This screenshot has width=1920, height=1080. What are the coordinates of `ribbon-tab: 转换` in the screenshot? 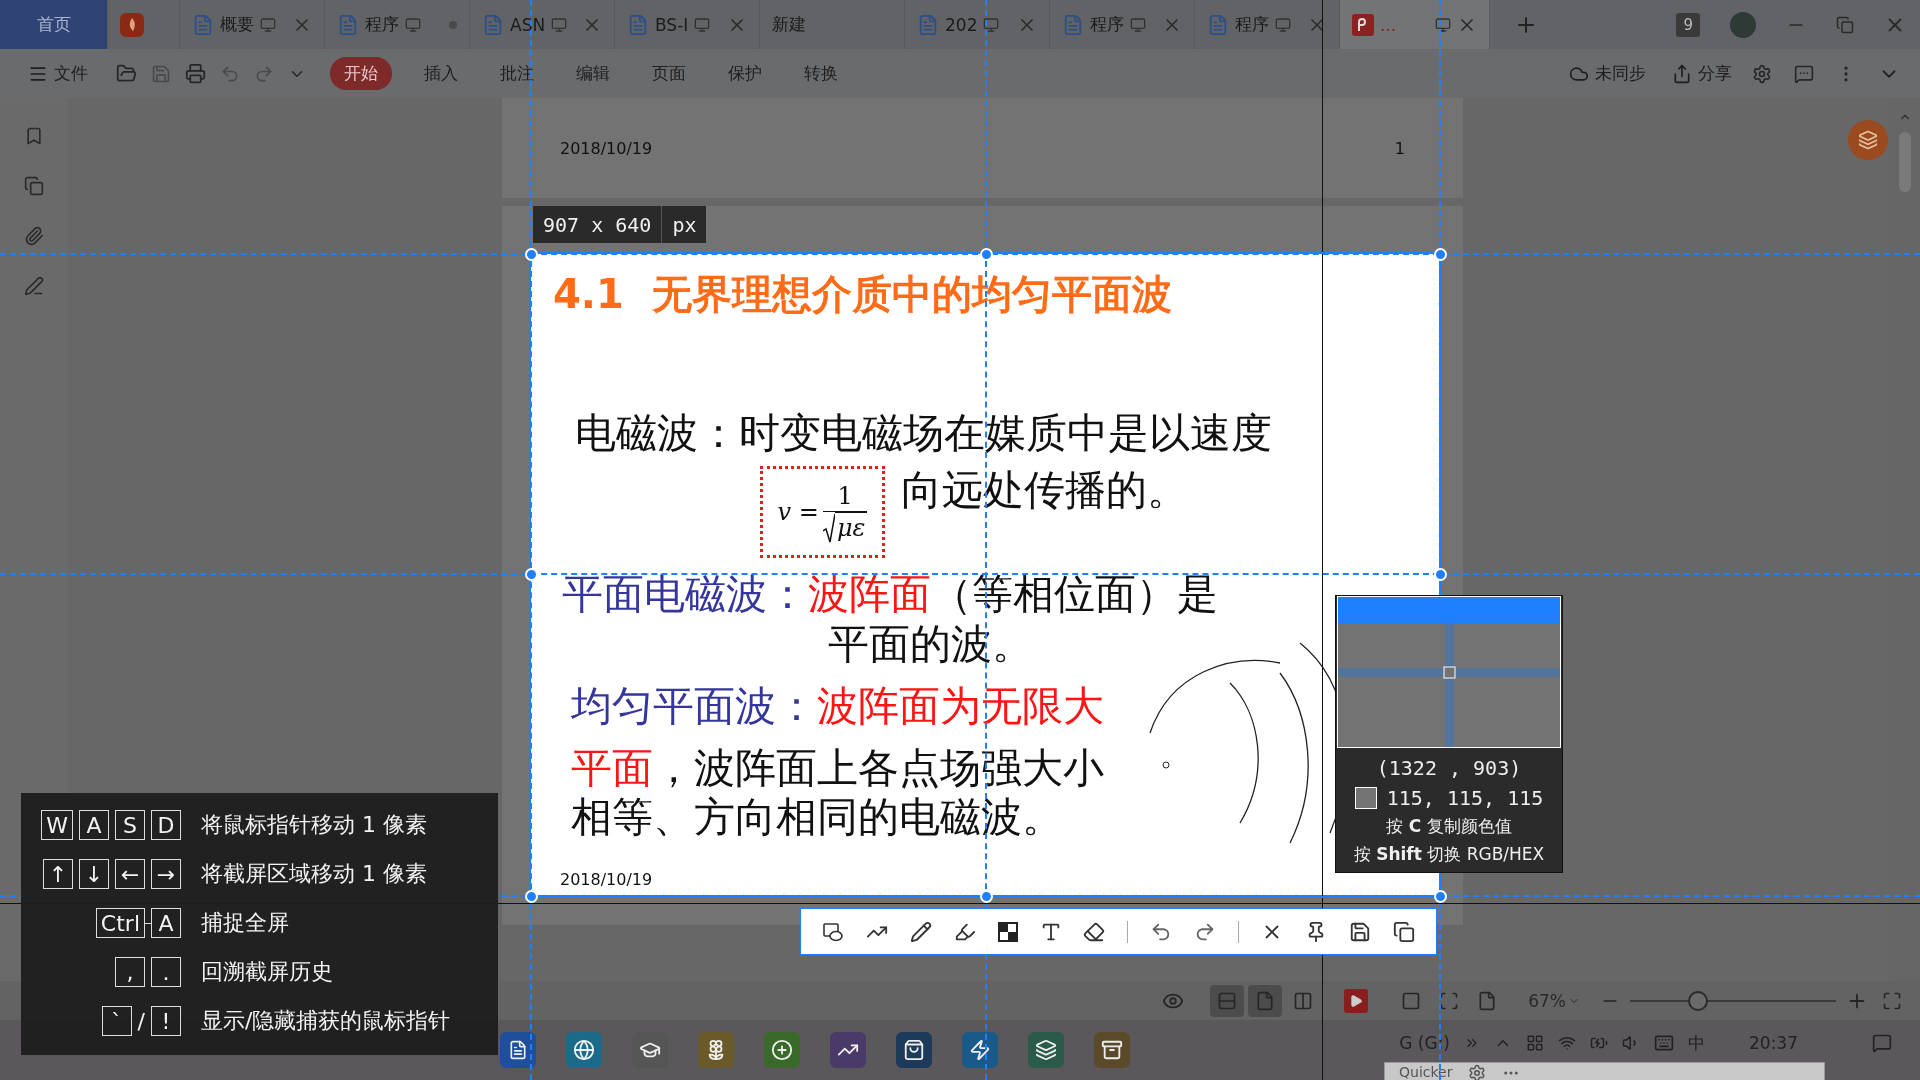 It's located at (821, 73).